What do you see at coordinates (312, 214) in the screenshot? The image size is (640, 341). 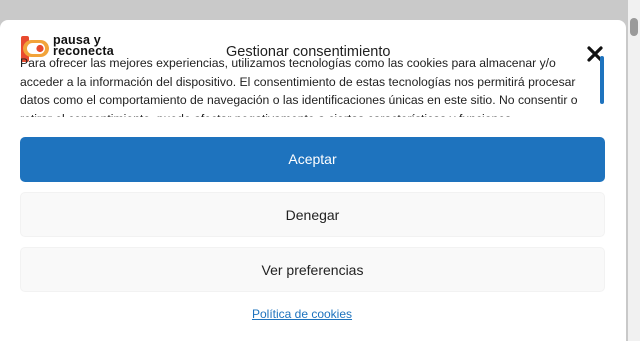 I see `deny-button: Denegar` at bounding box center [312, 214].